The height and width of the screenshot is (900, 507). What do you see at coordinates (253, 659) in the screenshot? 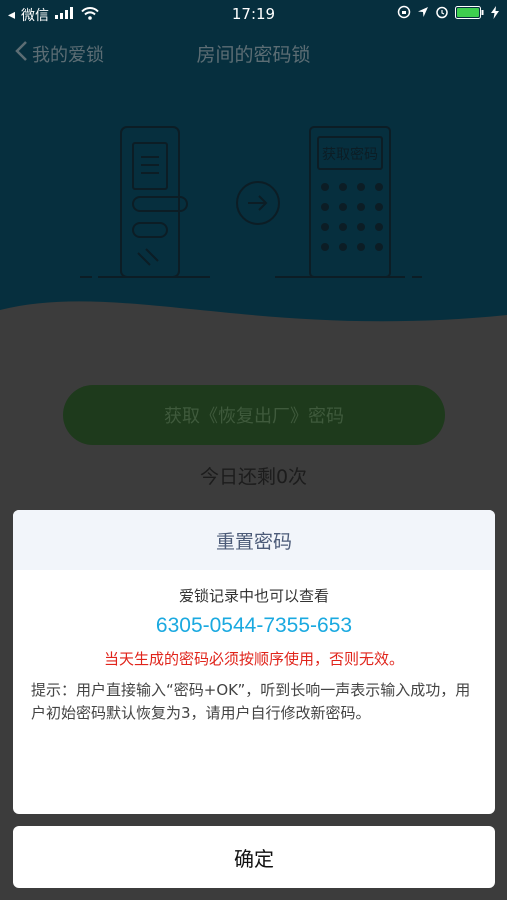
I see `warning-text: 当天生成的密码必须按顺序使用，否则无效。` at bounding box center [253, 659].